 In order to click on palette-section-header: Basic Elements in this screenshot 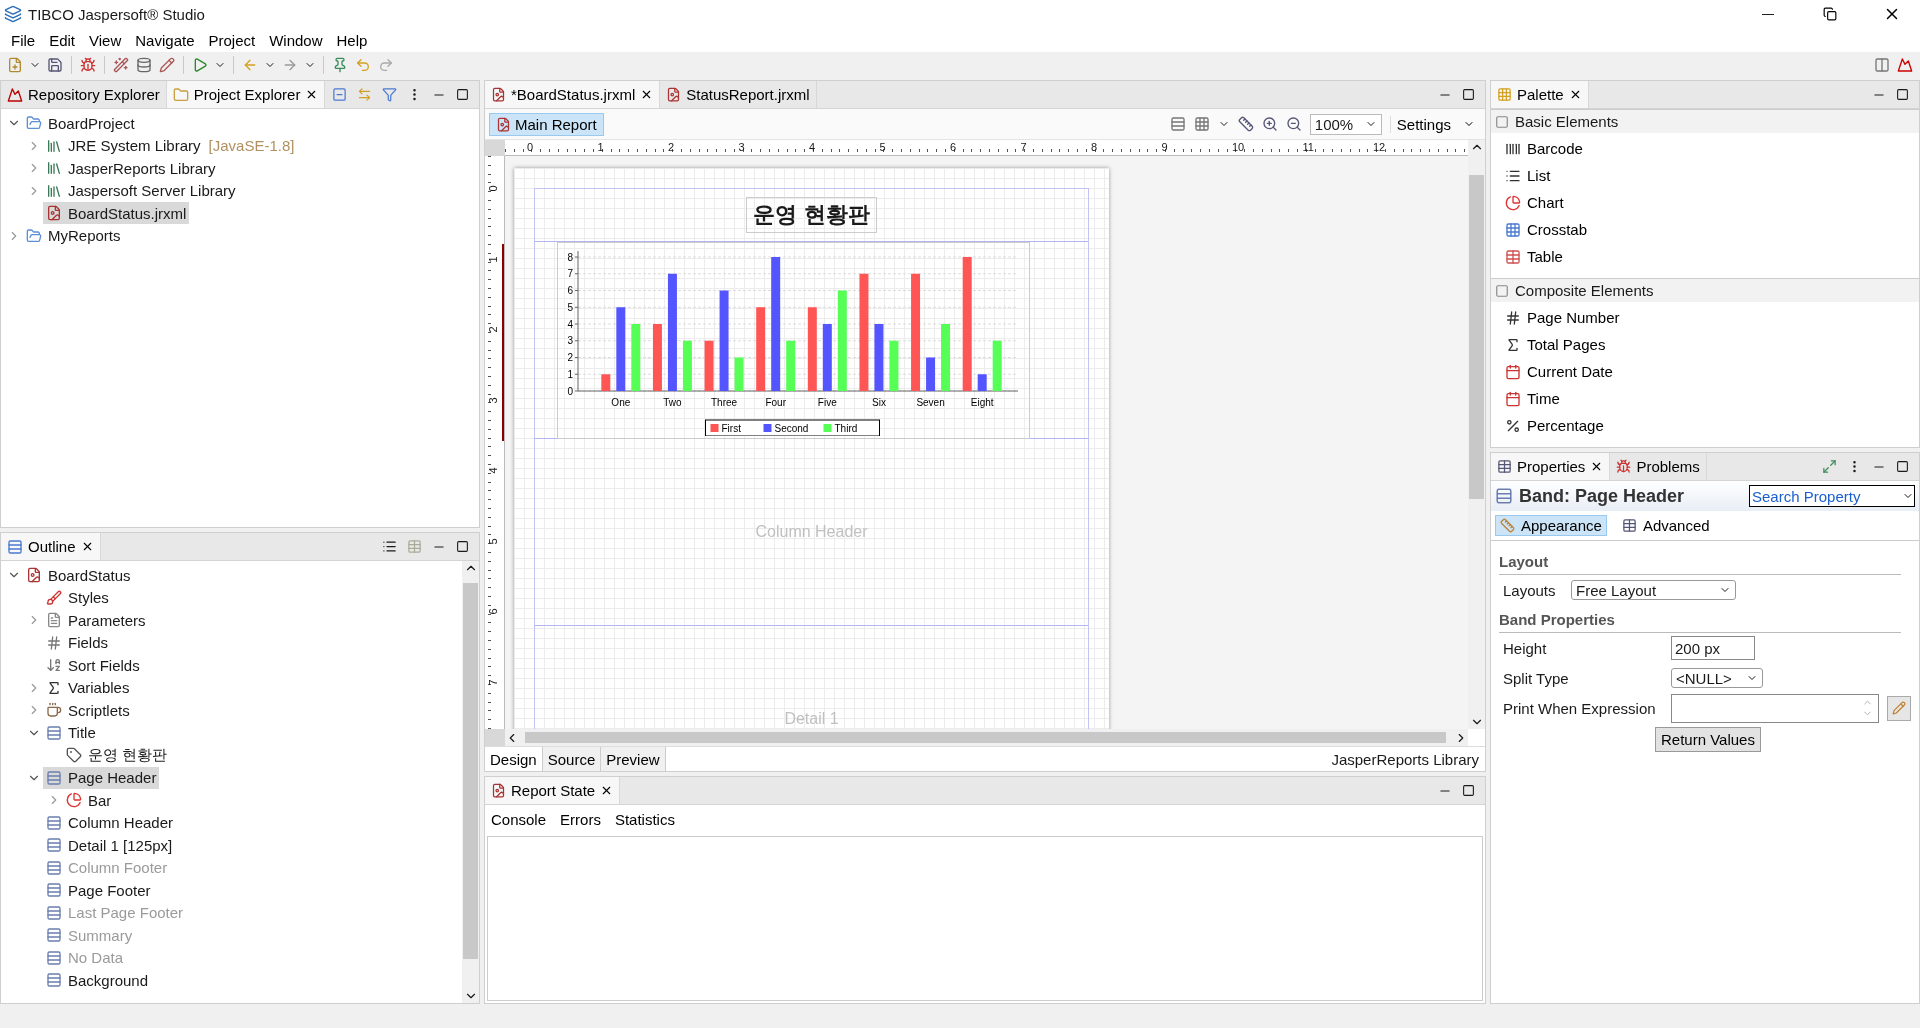, I will do `click(1705, 121)`.